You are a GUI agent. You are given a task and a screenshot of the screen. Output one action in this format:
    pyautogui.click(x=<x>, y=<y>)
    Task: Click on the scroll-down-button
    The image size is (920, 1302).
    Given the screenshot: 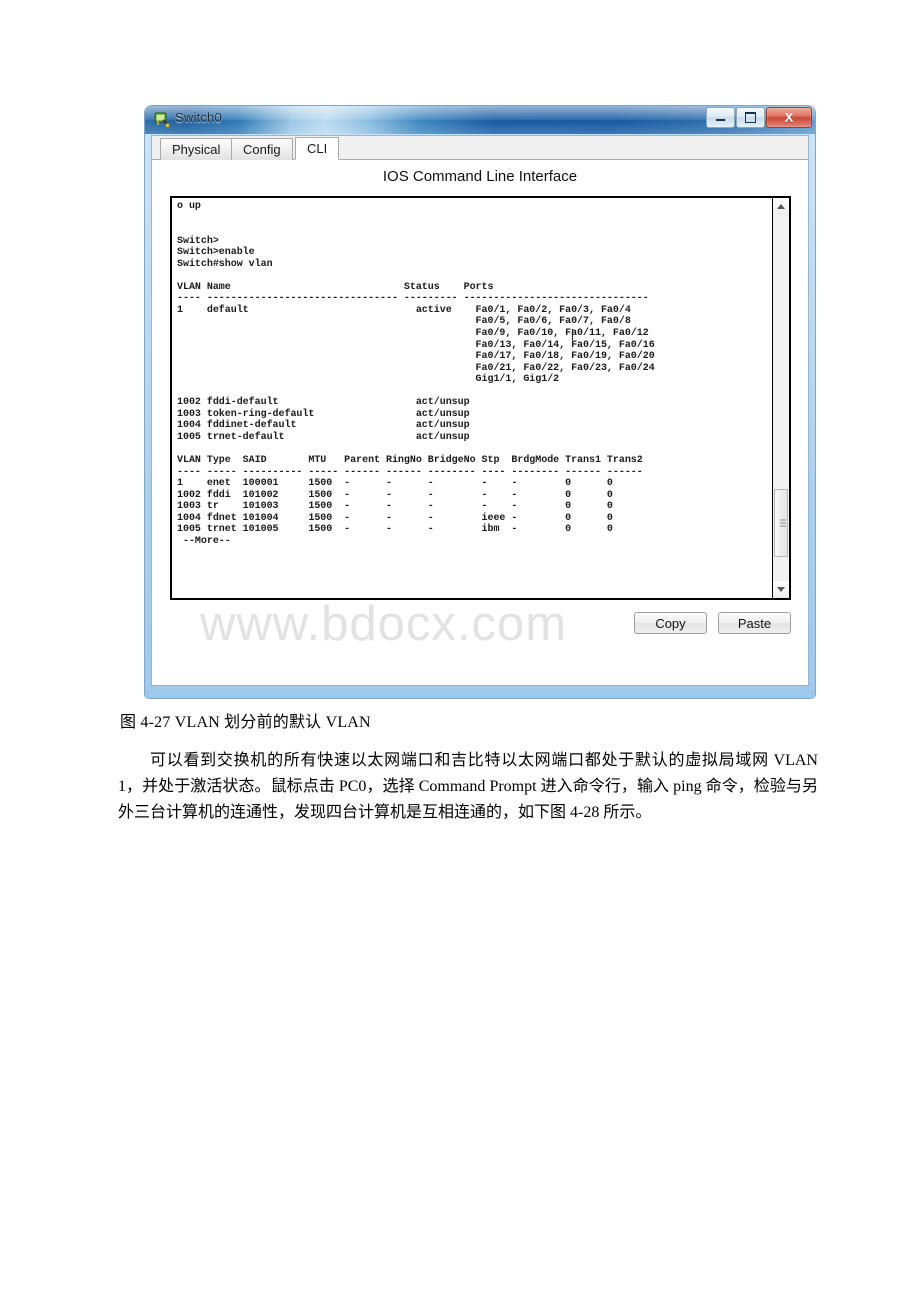 What is the action you would take?
    pyautogui.click(x=781, y=589)
    